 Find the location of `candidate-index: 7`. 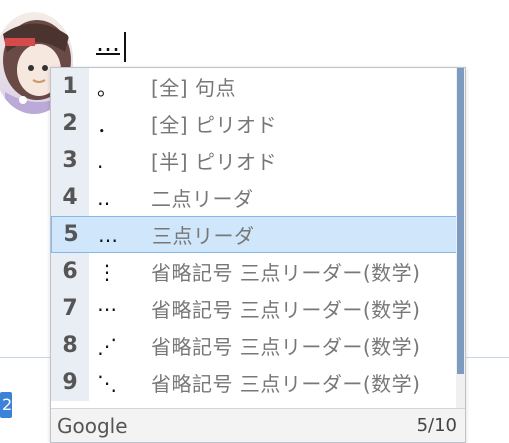

candidate-index: 7 is located at coordinates (70, 308).